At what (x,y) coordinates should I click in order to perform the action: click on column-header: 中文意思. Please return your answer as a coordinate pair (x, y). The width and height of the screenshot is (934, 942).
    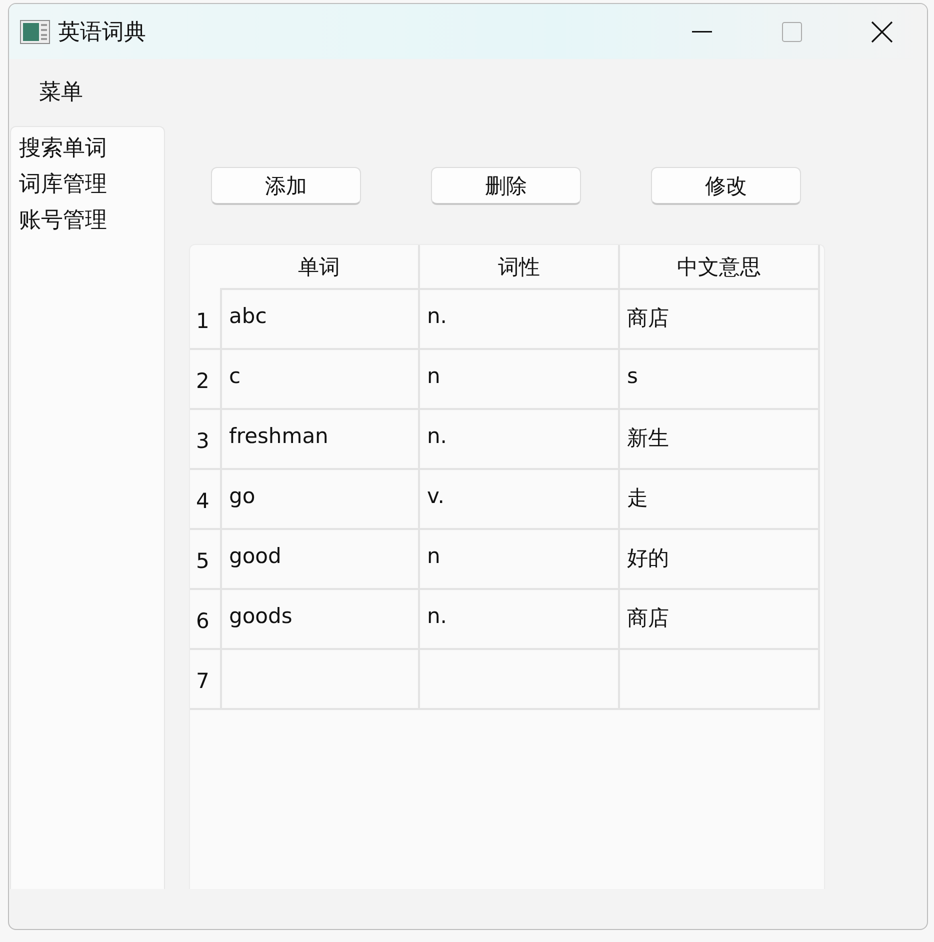
    Looking at the image, I should click on (720, 267).